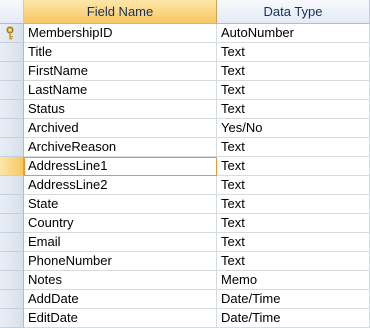 The width and height of the screenshot is (370, 328). I want to click on table-row: Archived Yes/No, so click(185, 128).